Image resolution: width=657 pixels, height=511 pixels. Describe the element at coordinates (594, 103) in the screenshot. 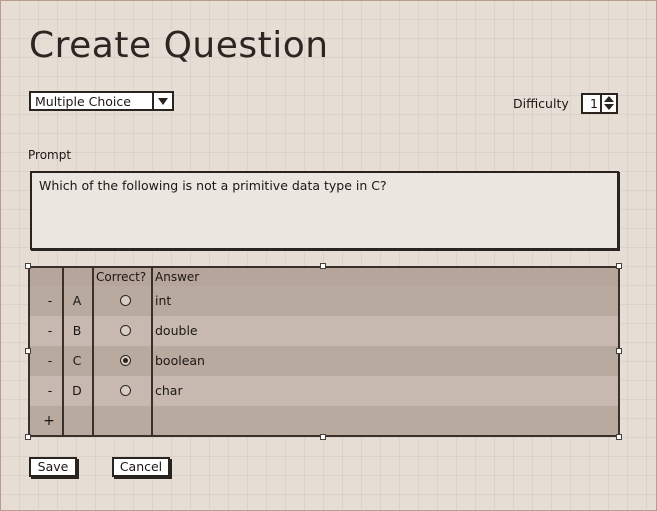

I see `difficulty-value: 1` at that location.